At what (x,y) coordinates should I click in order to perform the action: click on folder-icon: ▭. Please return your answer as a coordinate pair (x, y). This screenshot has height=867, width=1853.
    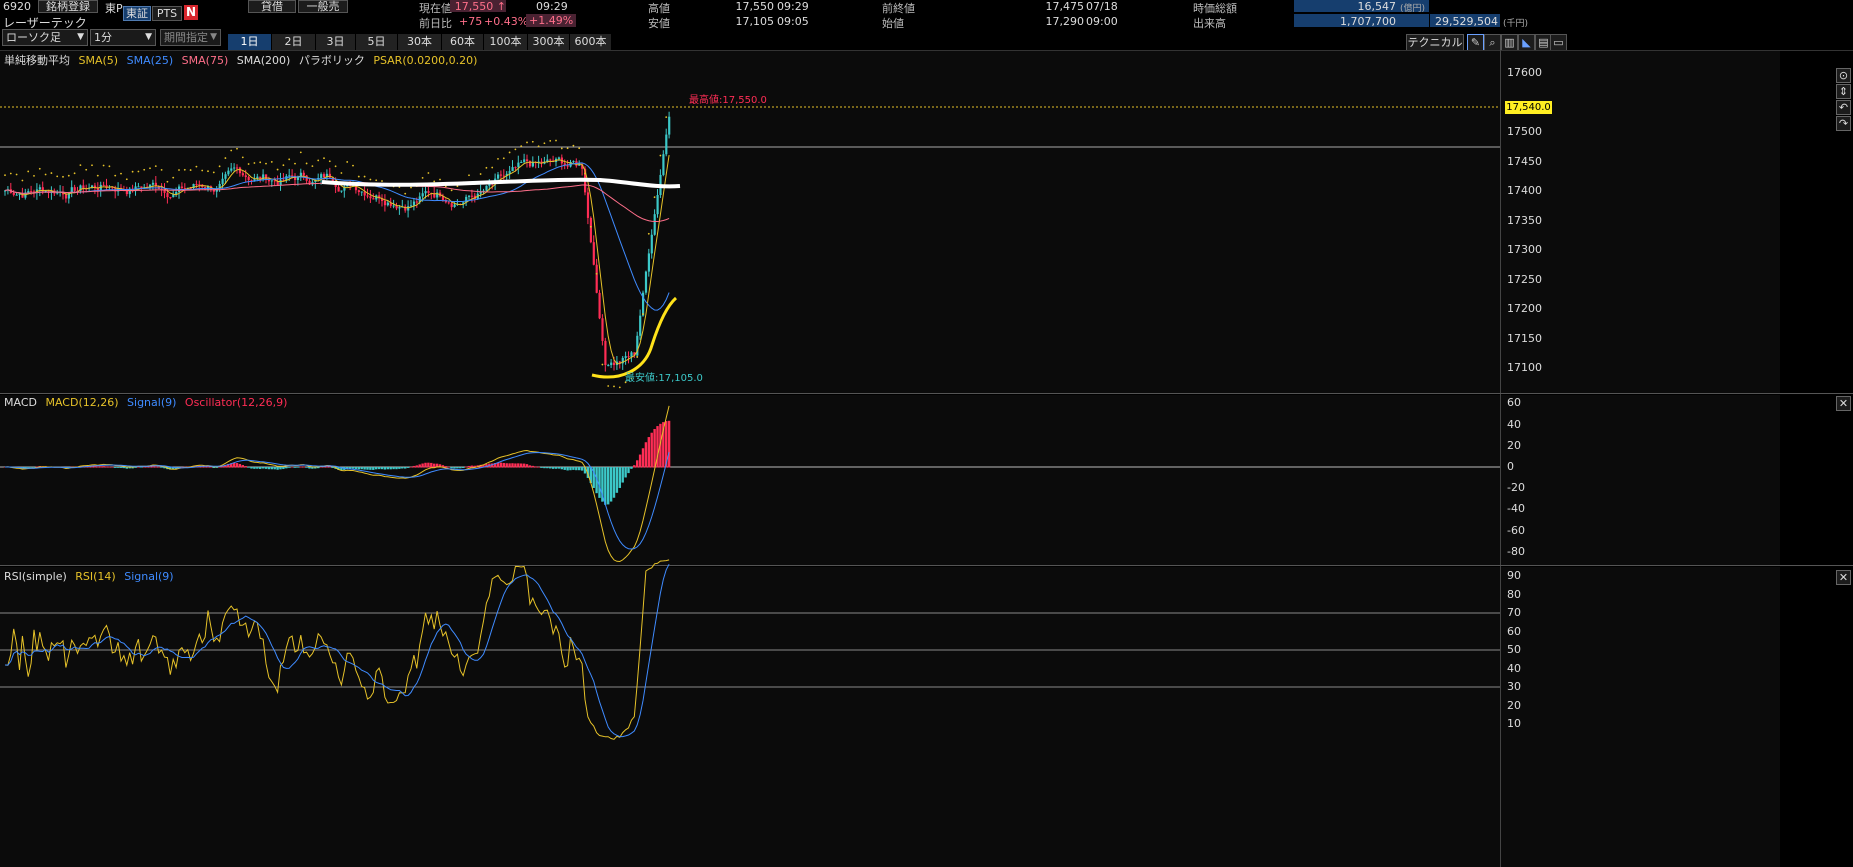
    Looking at the image, I should click on (1558, 42).